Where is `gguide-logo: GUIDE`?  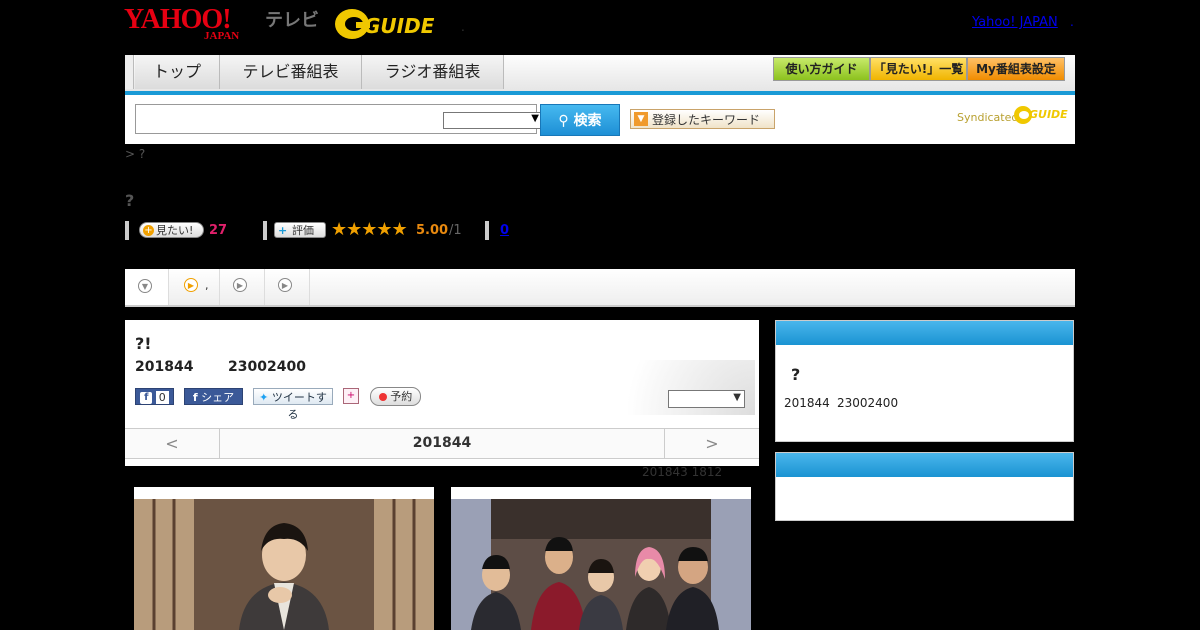
gguide-logo: GUIDE is located at coordinates (384, 24).